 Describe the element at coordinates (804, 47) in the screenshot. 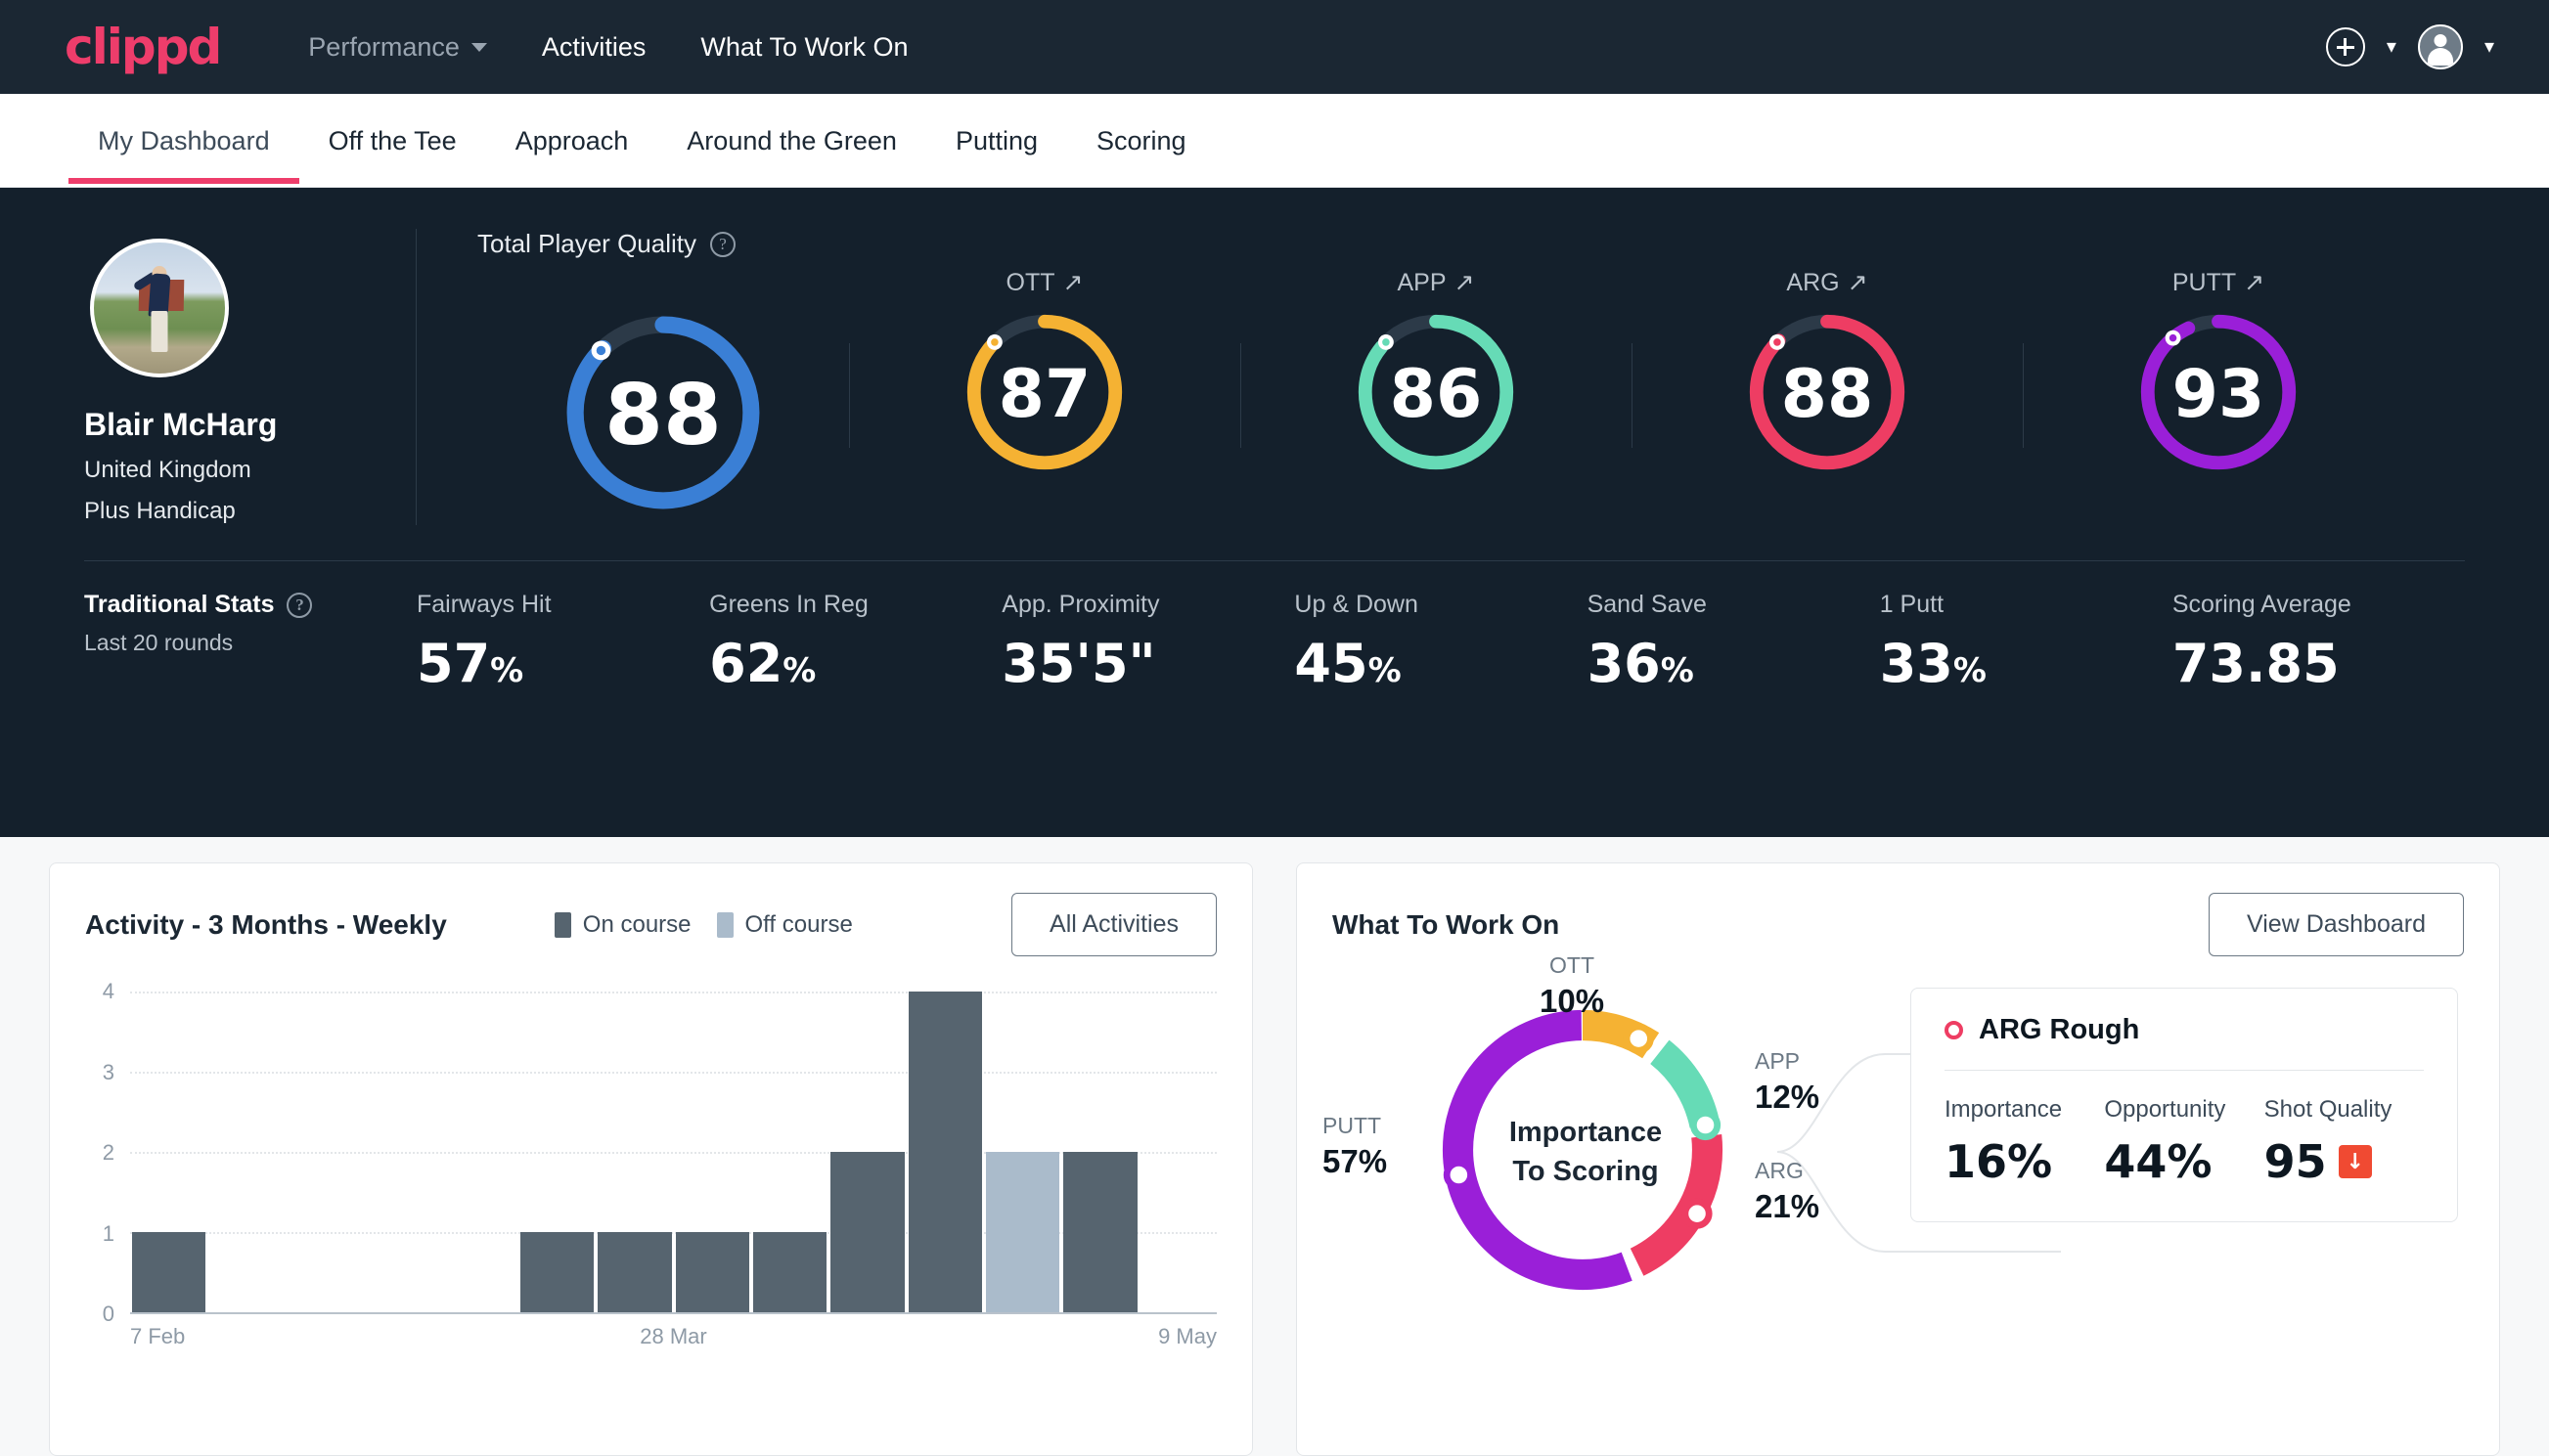

I see `nav-item-what-to-work-on: What To Work On` at that location.